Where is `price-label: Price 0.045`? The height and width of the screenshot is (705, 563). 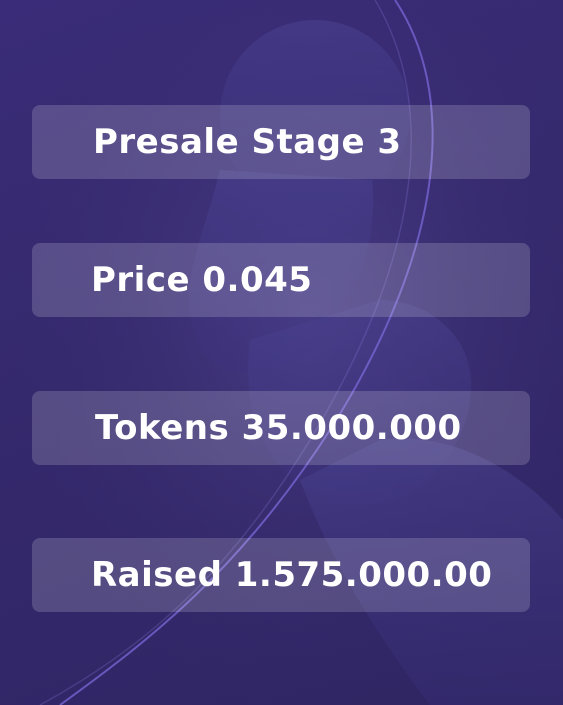
price-label: Price 0.045 is located at coordinates (202, 280).